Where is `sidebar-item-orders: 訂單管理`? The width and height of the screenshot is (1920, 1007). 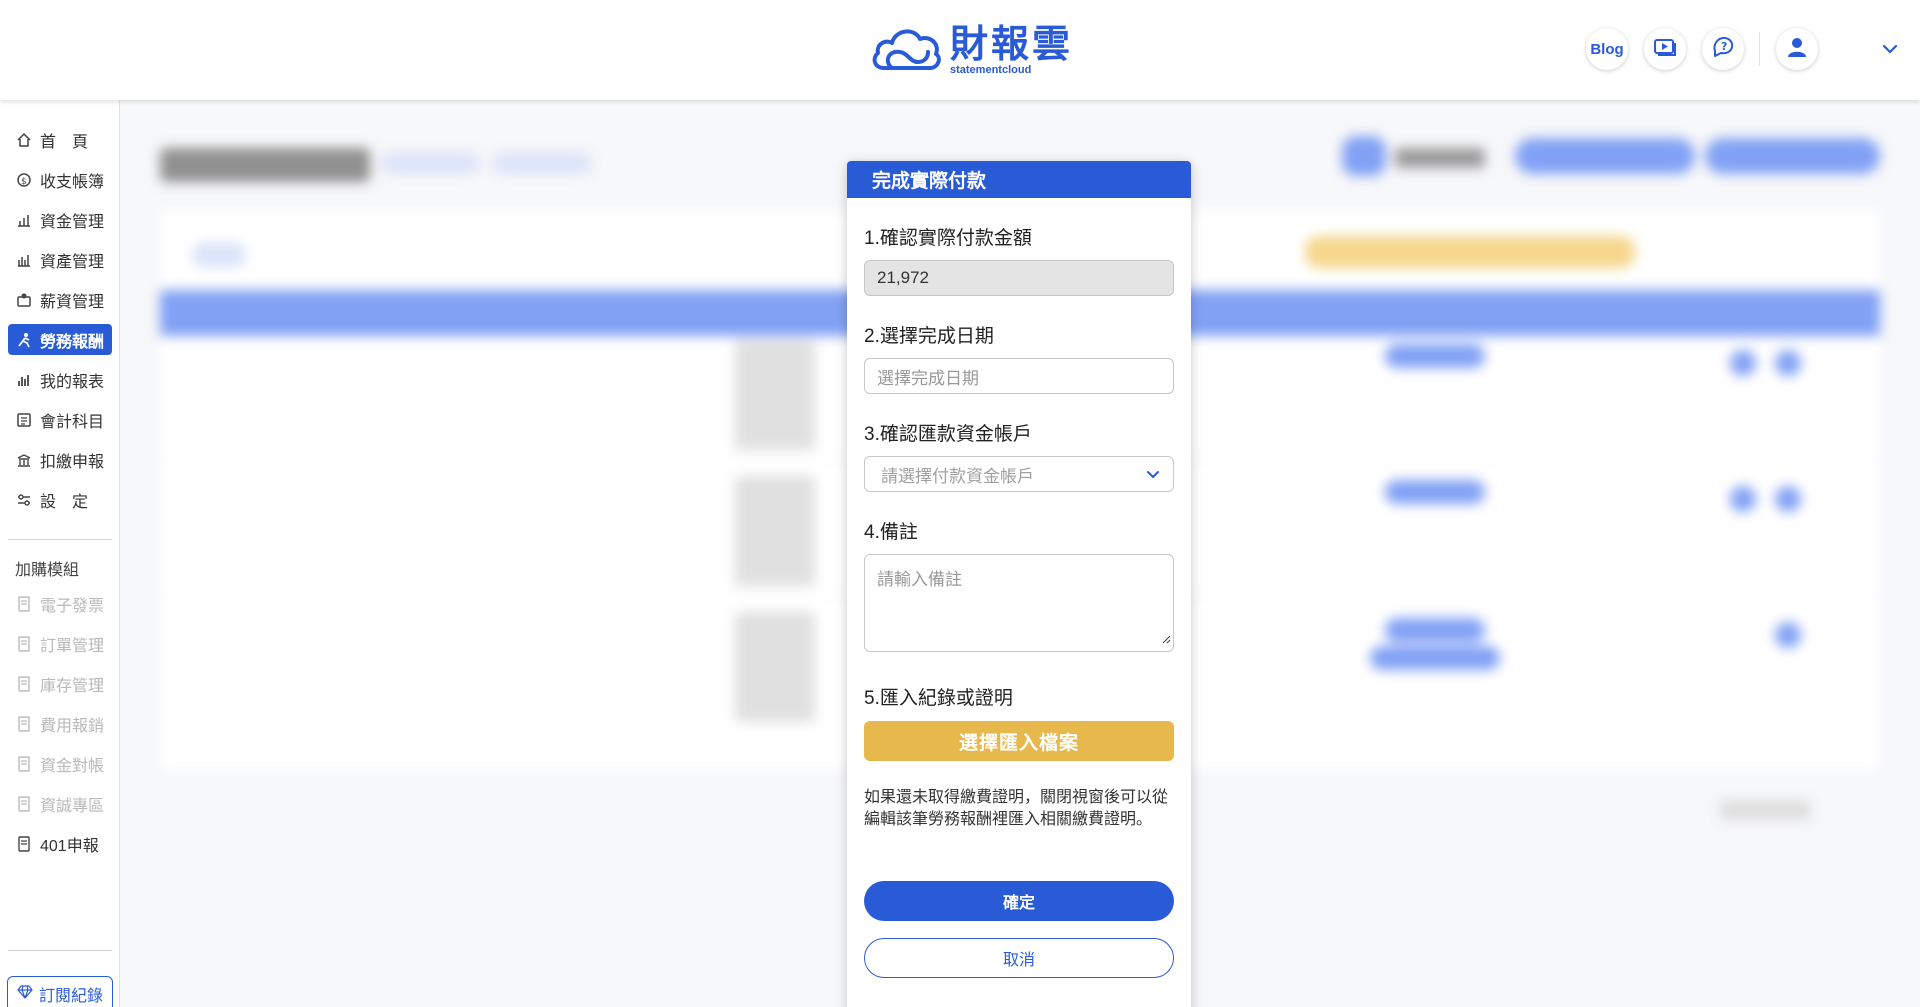 sidebar-item-orders: 訂單管理 is located at coordinates (60, 643).